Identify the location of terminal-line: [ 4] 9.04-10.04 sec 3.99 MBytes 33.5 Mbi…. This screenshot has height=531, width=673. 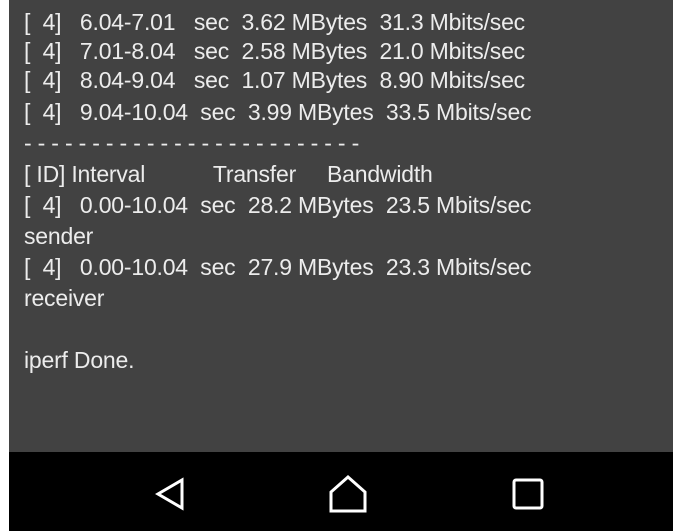
(278, 112).